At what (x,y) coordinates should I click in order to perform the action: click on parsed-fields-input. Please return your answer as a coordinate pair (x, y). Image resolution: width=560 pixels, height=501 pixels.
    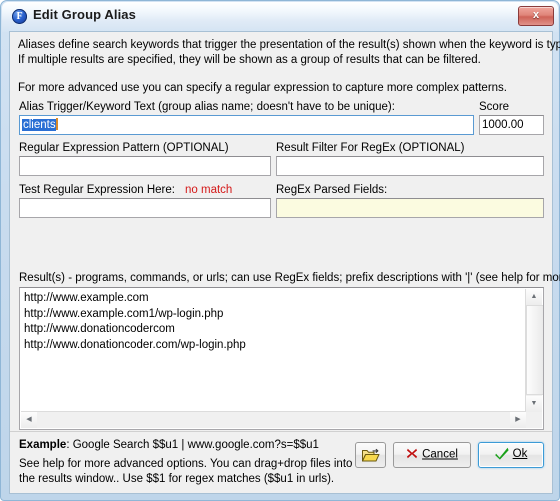
    Looking at the image, I should click on (410, 208).